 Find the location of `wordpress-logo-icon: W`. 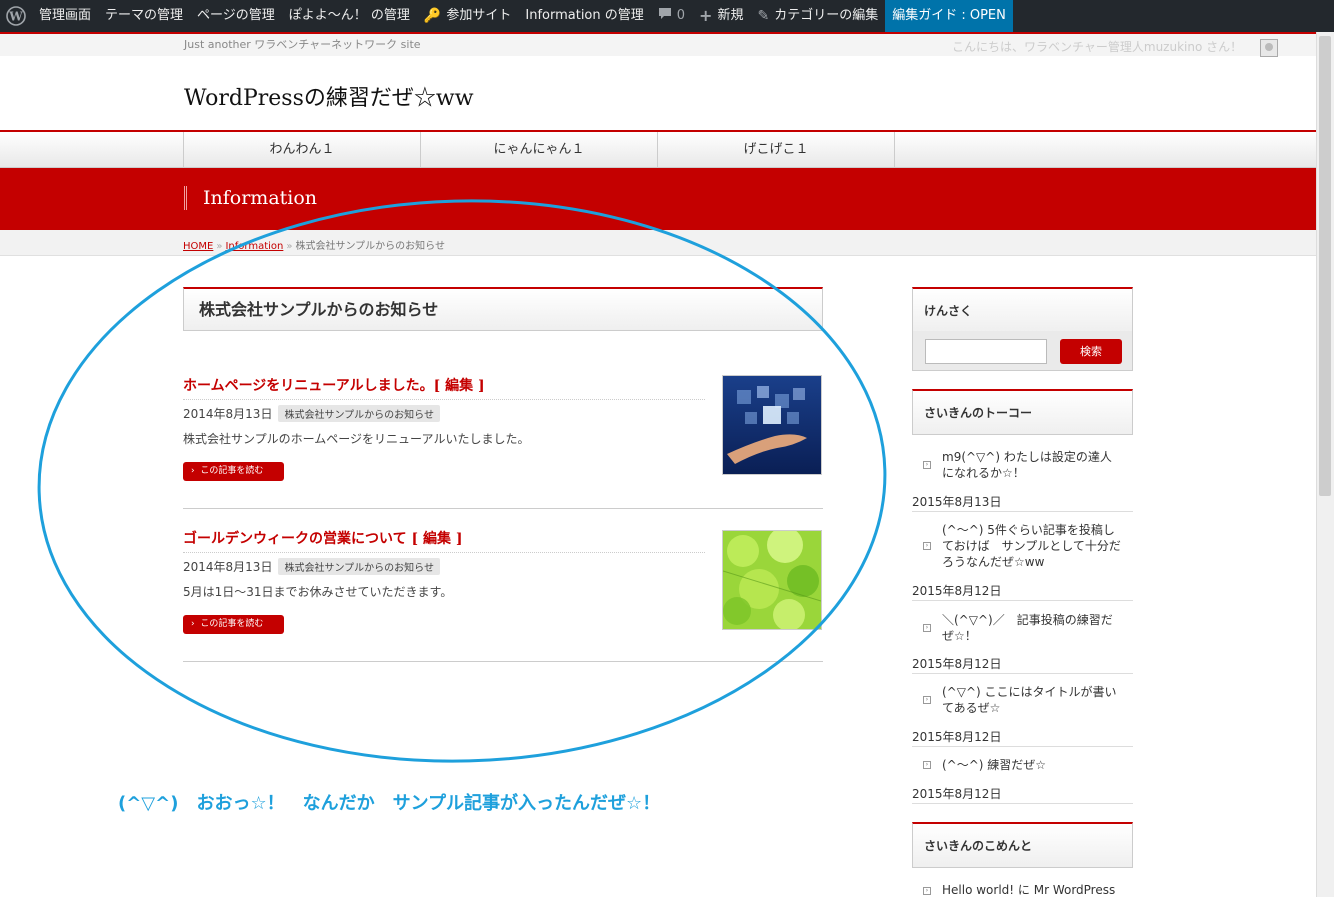

wordpress-logo-icon: W is located at coordinates (16, 16).